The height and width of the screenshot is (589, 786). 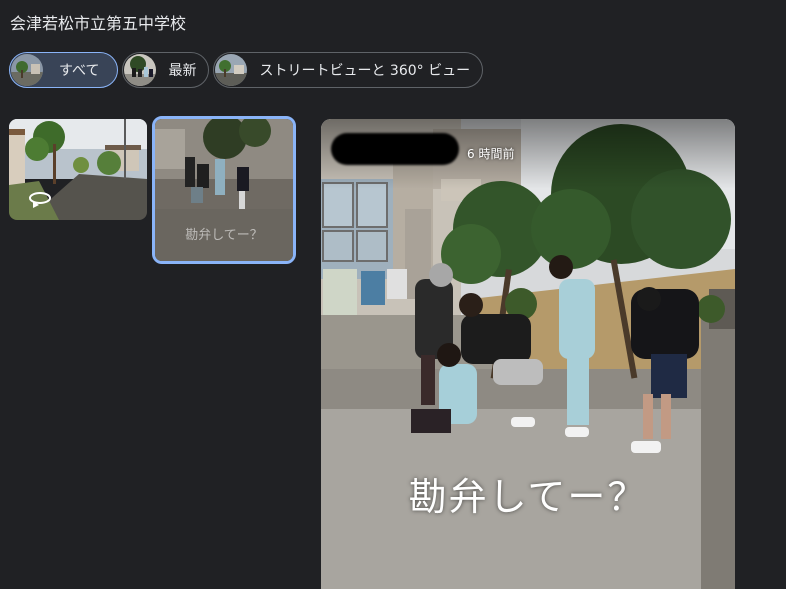 I want to click on photo-time-ago: 6 時間前, so click(x=491, y=154).